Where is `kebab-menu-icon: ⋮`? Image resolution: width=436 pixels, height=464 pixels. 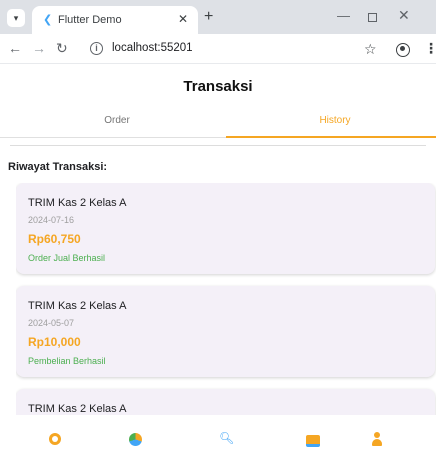 kebab-menu-icon: ⋮ is located at coordinates (430, 48).